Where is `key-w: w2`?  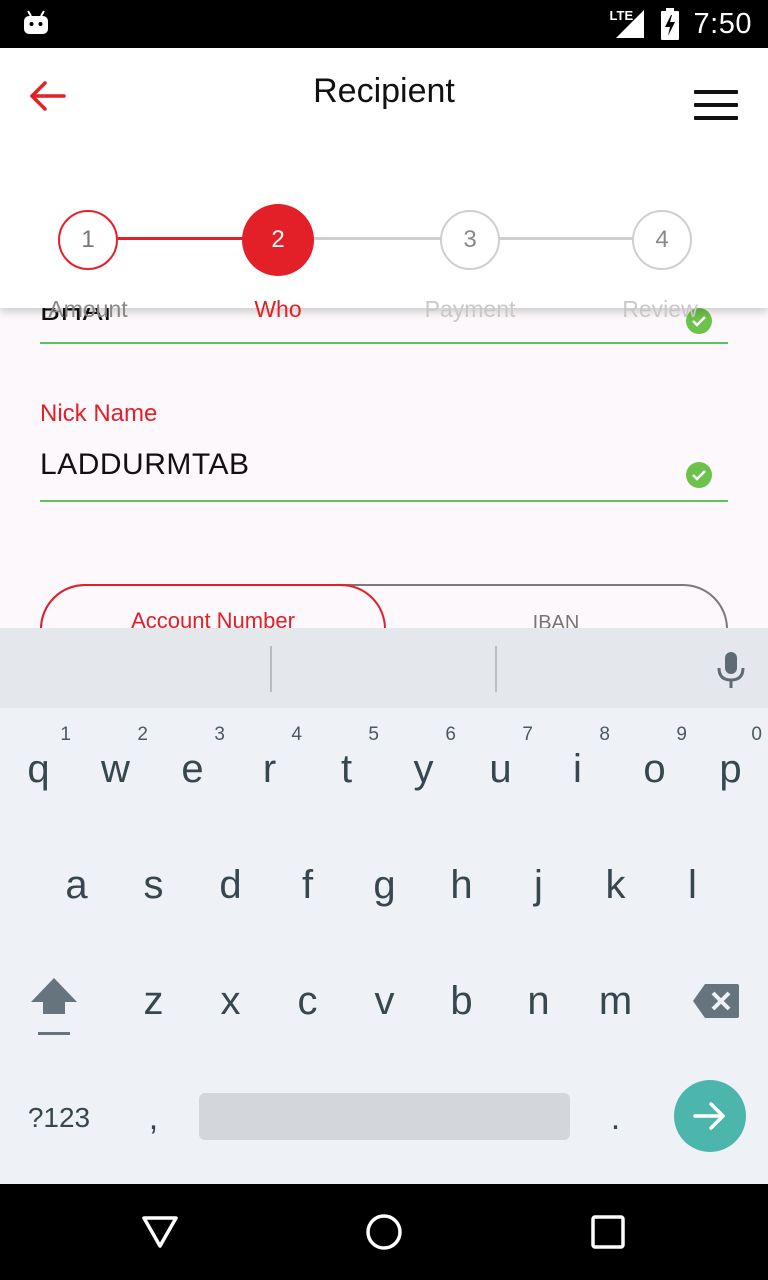
key-w: w2 is located at coordinates (115, 769).